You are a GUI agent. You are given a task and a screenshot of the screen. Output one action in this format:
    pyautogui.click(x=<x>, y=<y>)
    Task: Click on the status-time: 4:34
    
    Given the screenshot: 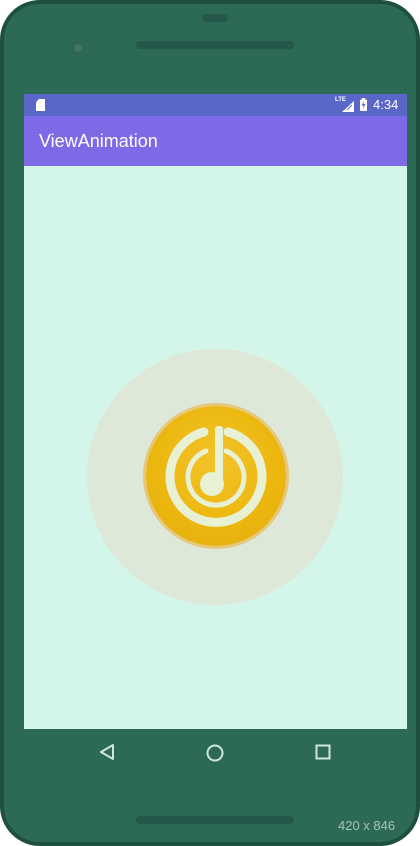 What is the action you would take?
    pyautogui.click(x=386, y=104)
    